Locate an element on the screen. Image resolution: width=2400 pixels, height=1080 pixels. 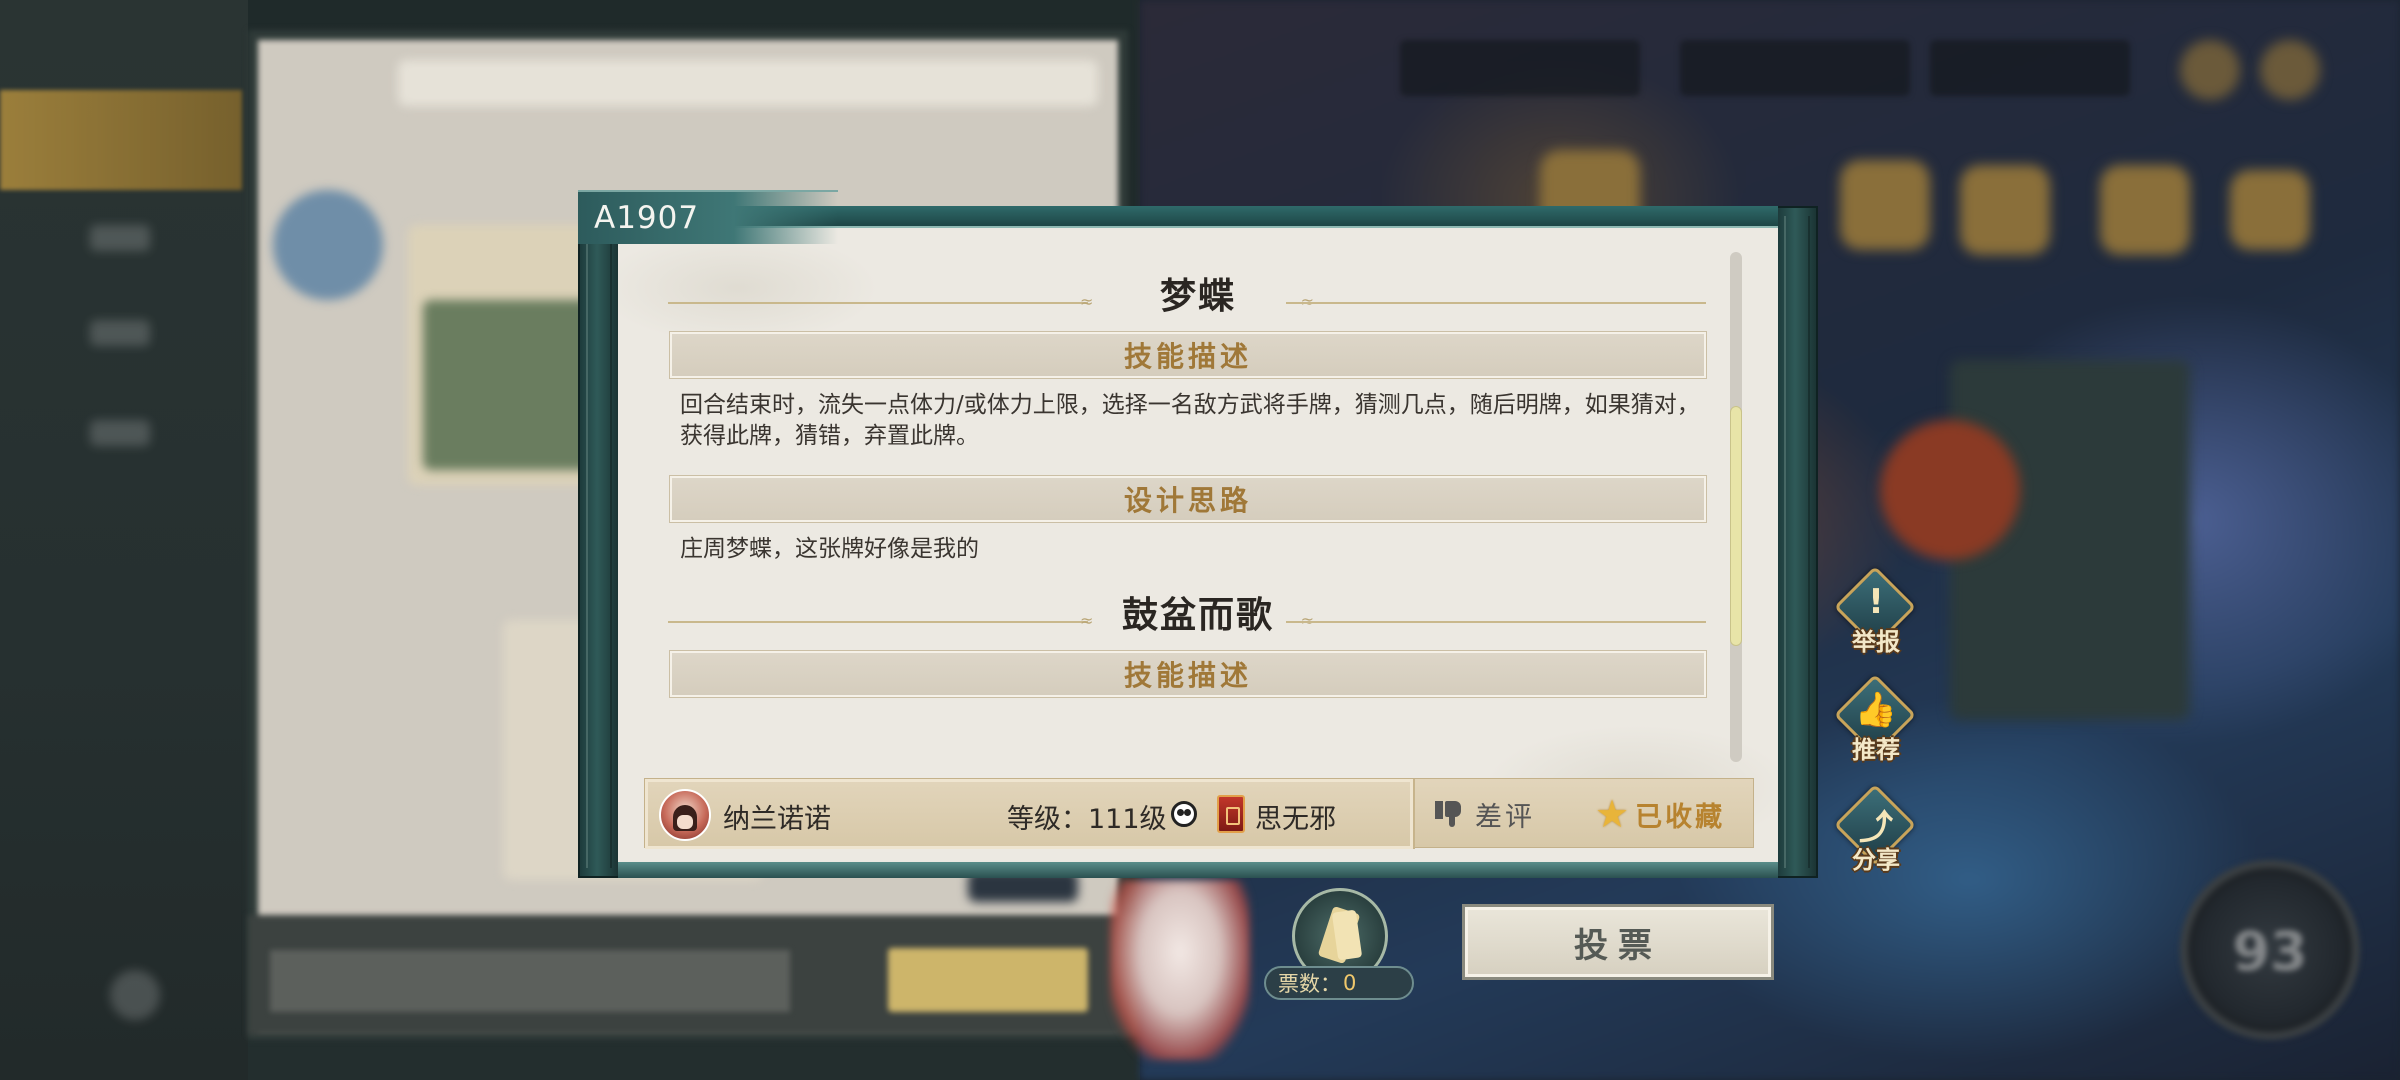
card-id-tag: A1907 is located at coordinates (647, 218).